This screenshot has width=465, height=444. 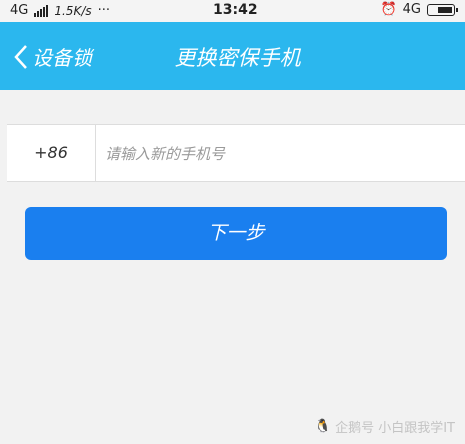 I want to click on next-button: 下一步, so click(x=236, y=233).